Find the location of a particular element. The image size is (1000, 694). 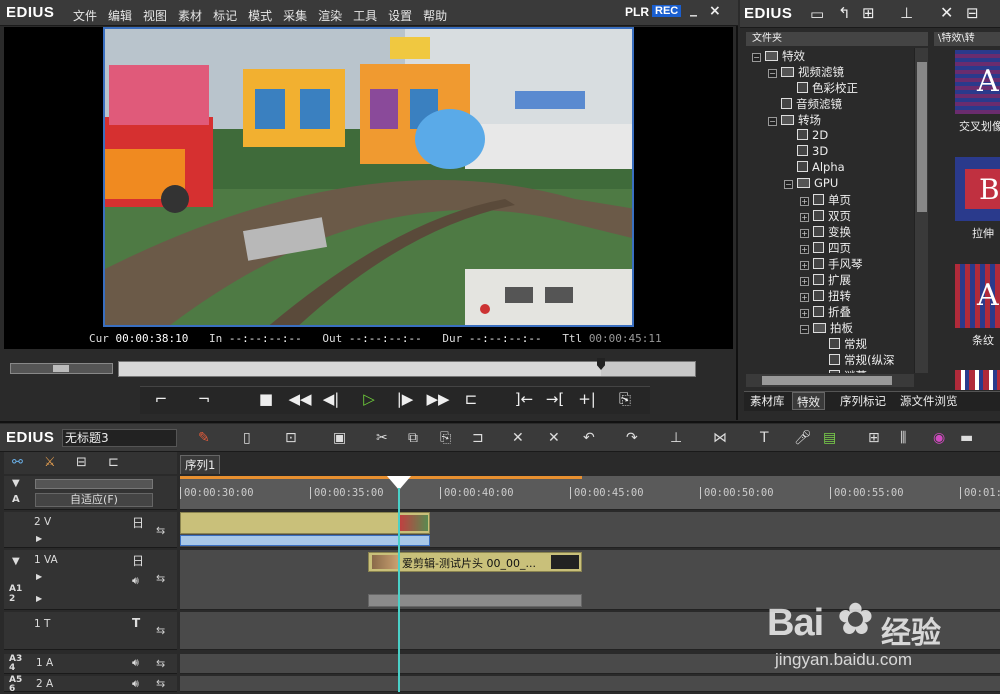

set-out-button: ¬ is located at coordinates (204, 399).